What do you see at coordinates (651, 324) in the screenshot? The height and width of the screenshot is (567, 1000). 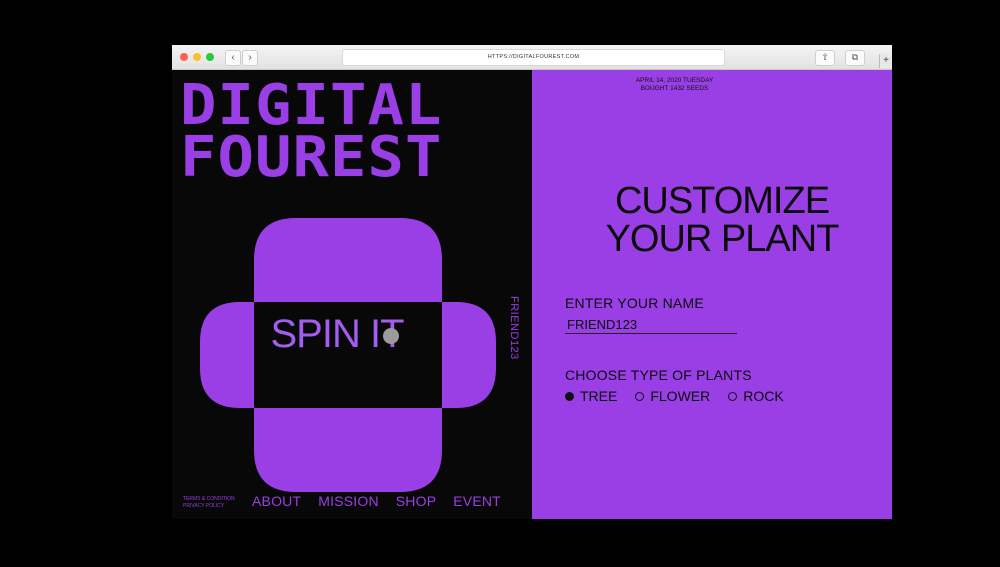 I see `name-input` at bounding box center [651, 324].